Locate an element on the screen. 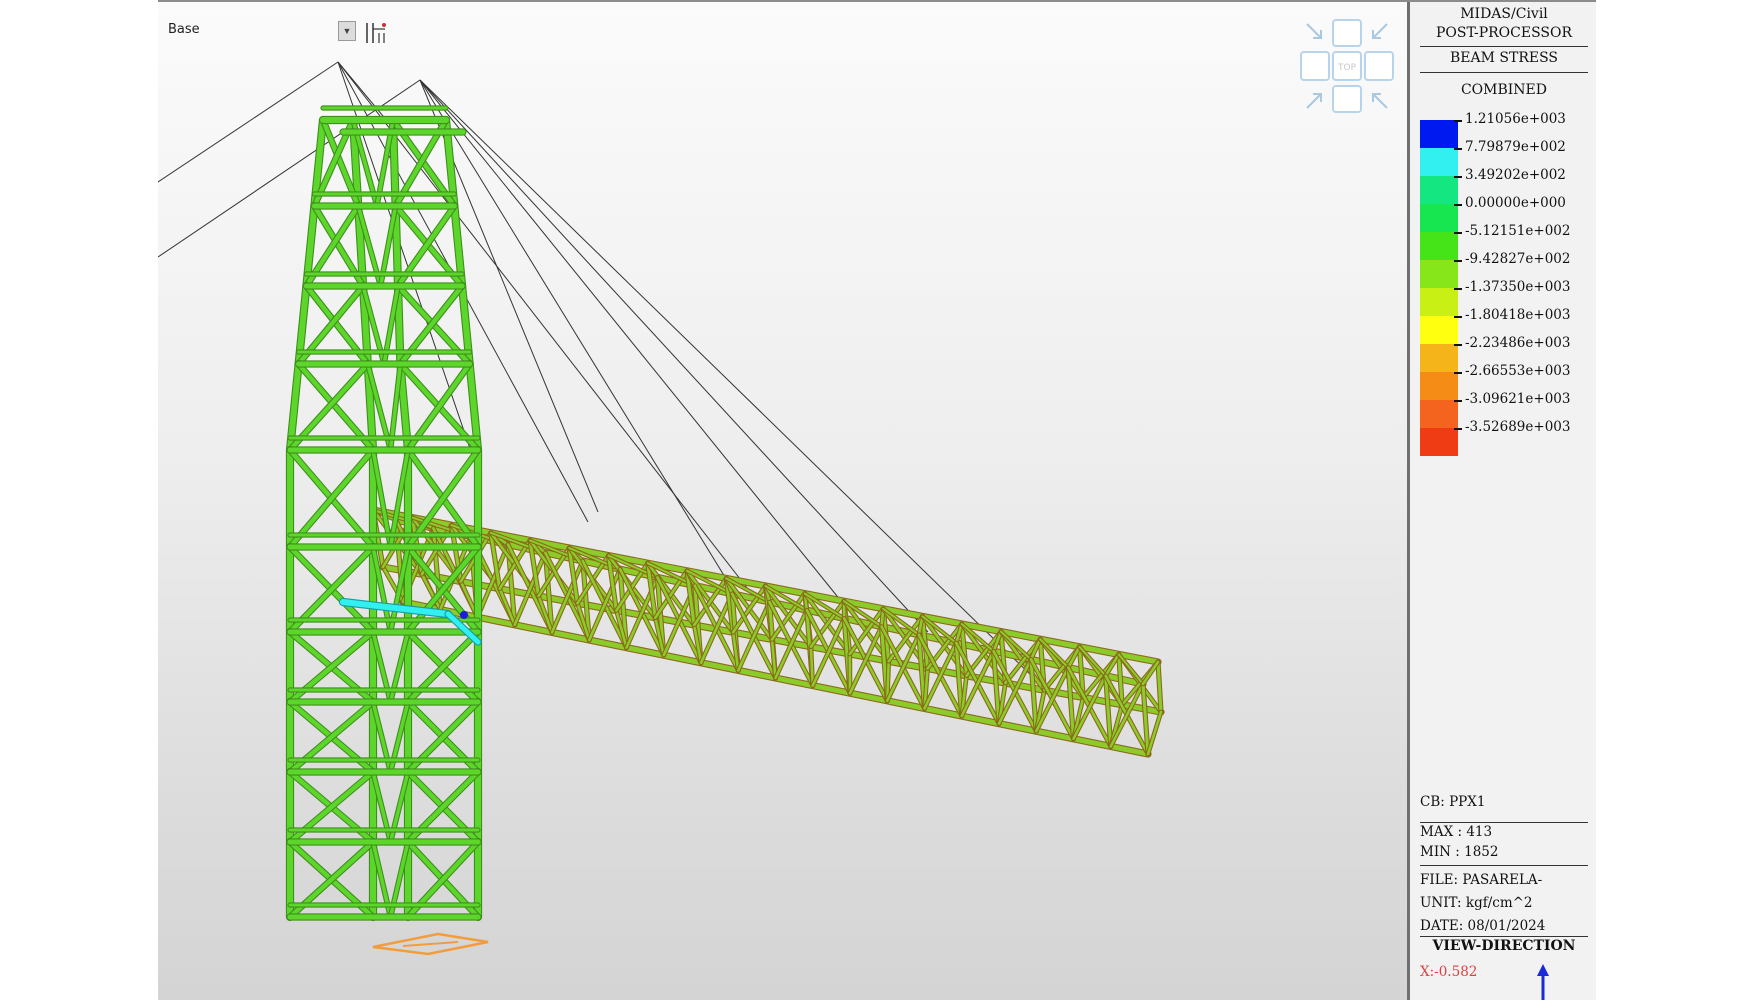 The width and height of the screenshot is (1750, 1000). level-value: 7.79879e+002 is located at coordinates (1515, 147).